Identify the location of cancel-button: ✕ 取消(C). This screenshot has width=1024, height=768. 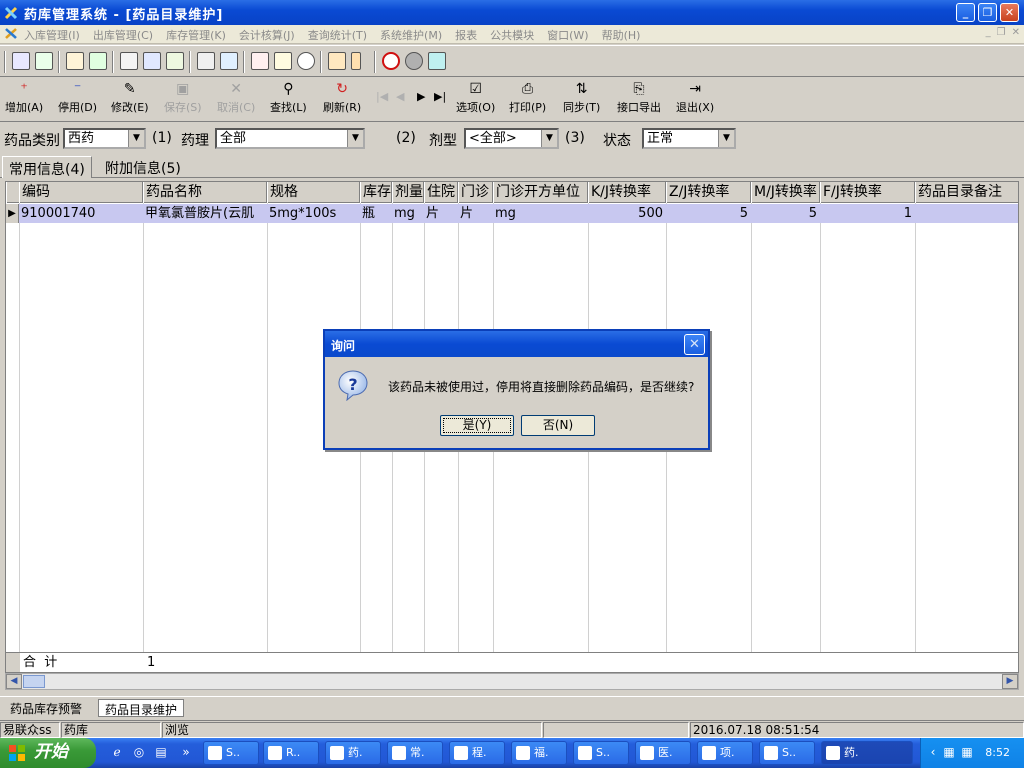
(236, 98).